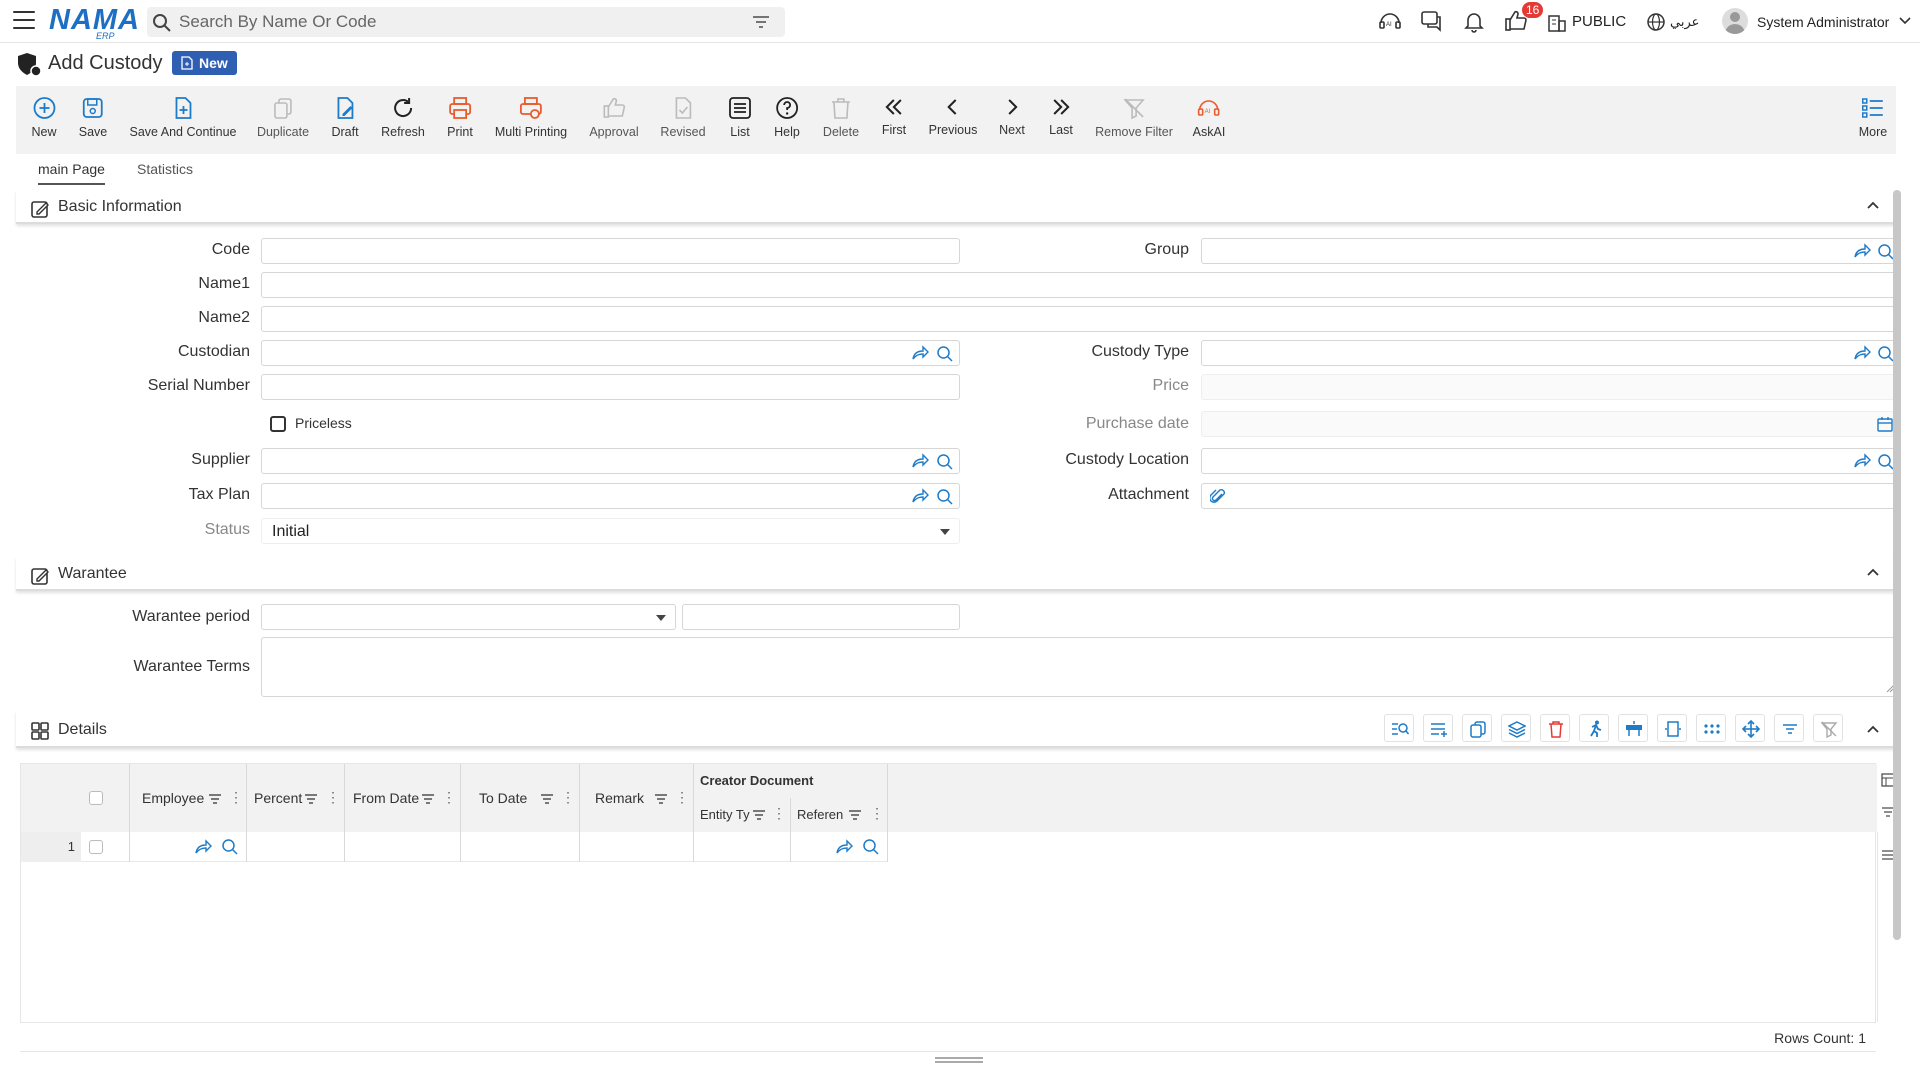 This screenshot has width=1920, height=1080. What do you see at coordinates (386, 798) in the screenshot?
I see `column-from-date: From Date` at bounding box center [386, 798].